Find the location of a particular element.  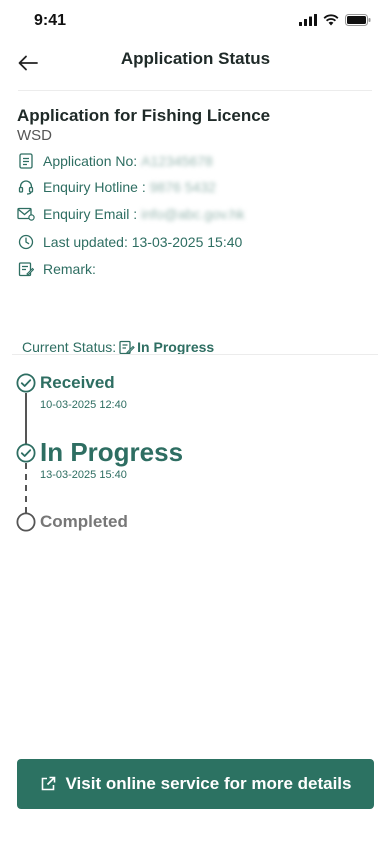

application-number-value: A12345678 is located at coordinates (177, 161).